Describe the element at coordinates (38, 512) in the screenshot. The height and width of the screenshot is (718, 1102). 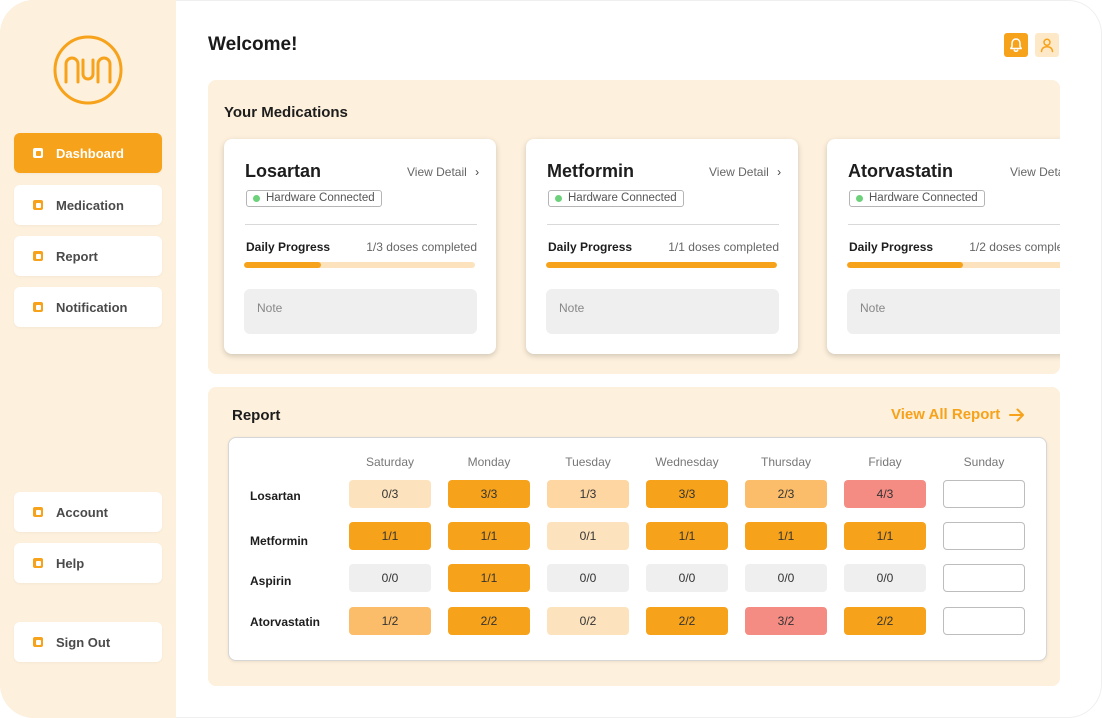
I see `account-icon` at that location.